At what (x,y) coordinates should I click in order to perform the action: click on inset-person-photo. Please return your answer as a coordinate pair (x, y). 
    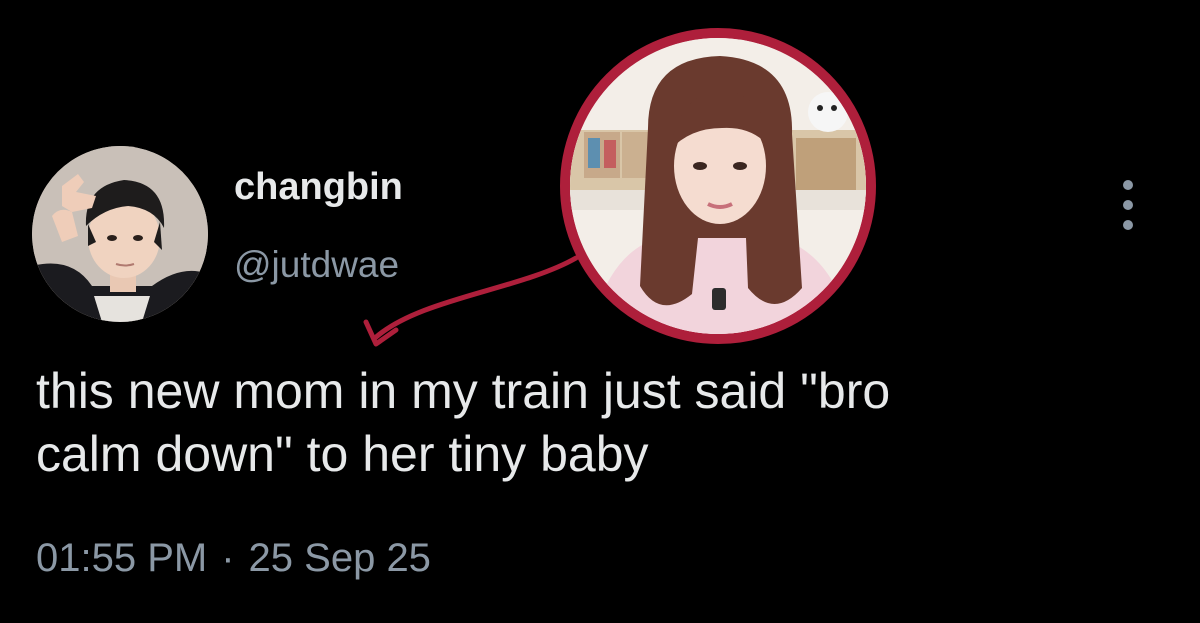
    Looking at the image, I should click on (718, 186).